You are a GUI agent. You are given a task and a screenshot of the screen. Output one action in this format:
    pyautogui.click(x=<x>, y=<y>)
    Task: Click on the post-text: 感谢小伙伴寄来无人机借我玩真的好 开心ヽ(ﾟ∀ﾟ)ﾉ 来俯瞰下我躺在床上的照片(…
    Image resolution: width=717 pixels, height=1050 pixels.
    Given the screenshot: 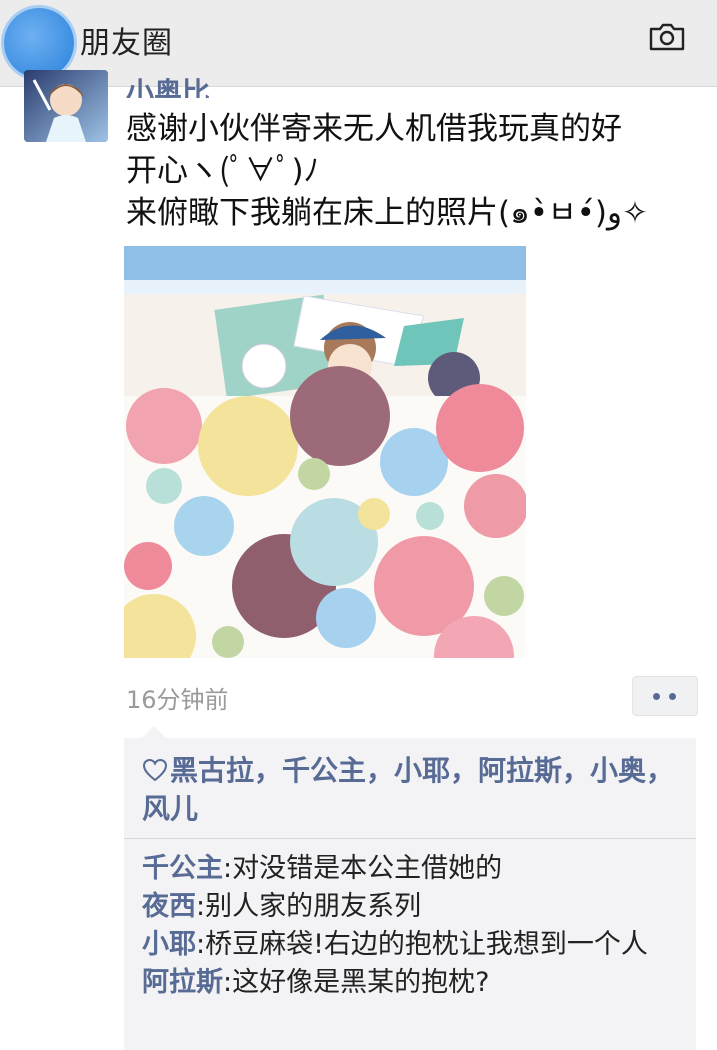 What is the action you would take?
    pyautogui.click(x=387, y=171)
    